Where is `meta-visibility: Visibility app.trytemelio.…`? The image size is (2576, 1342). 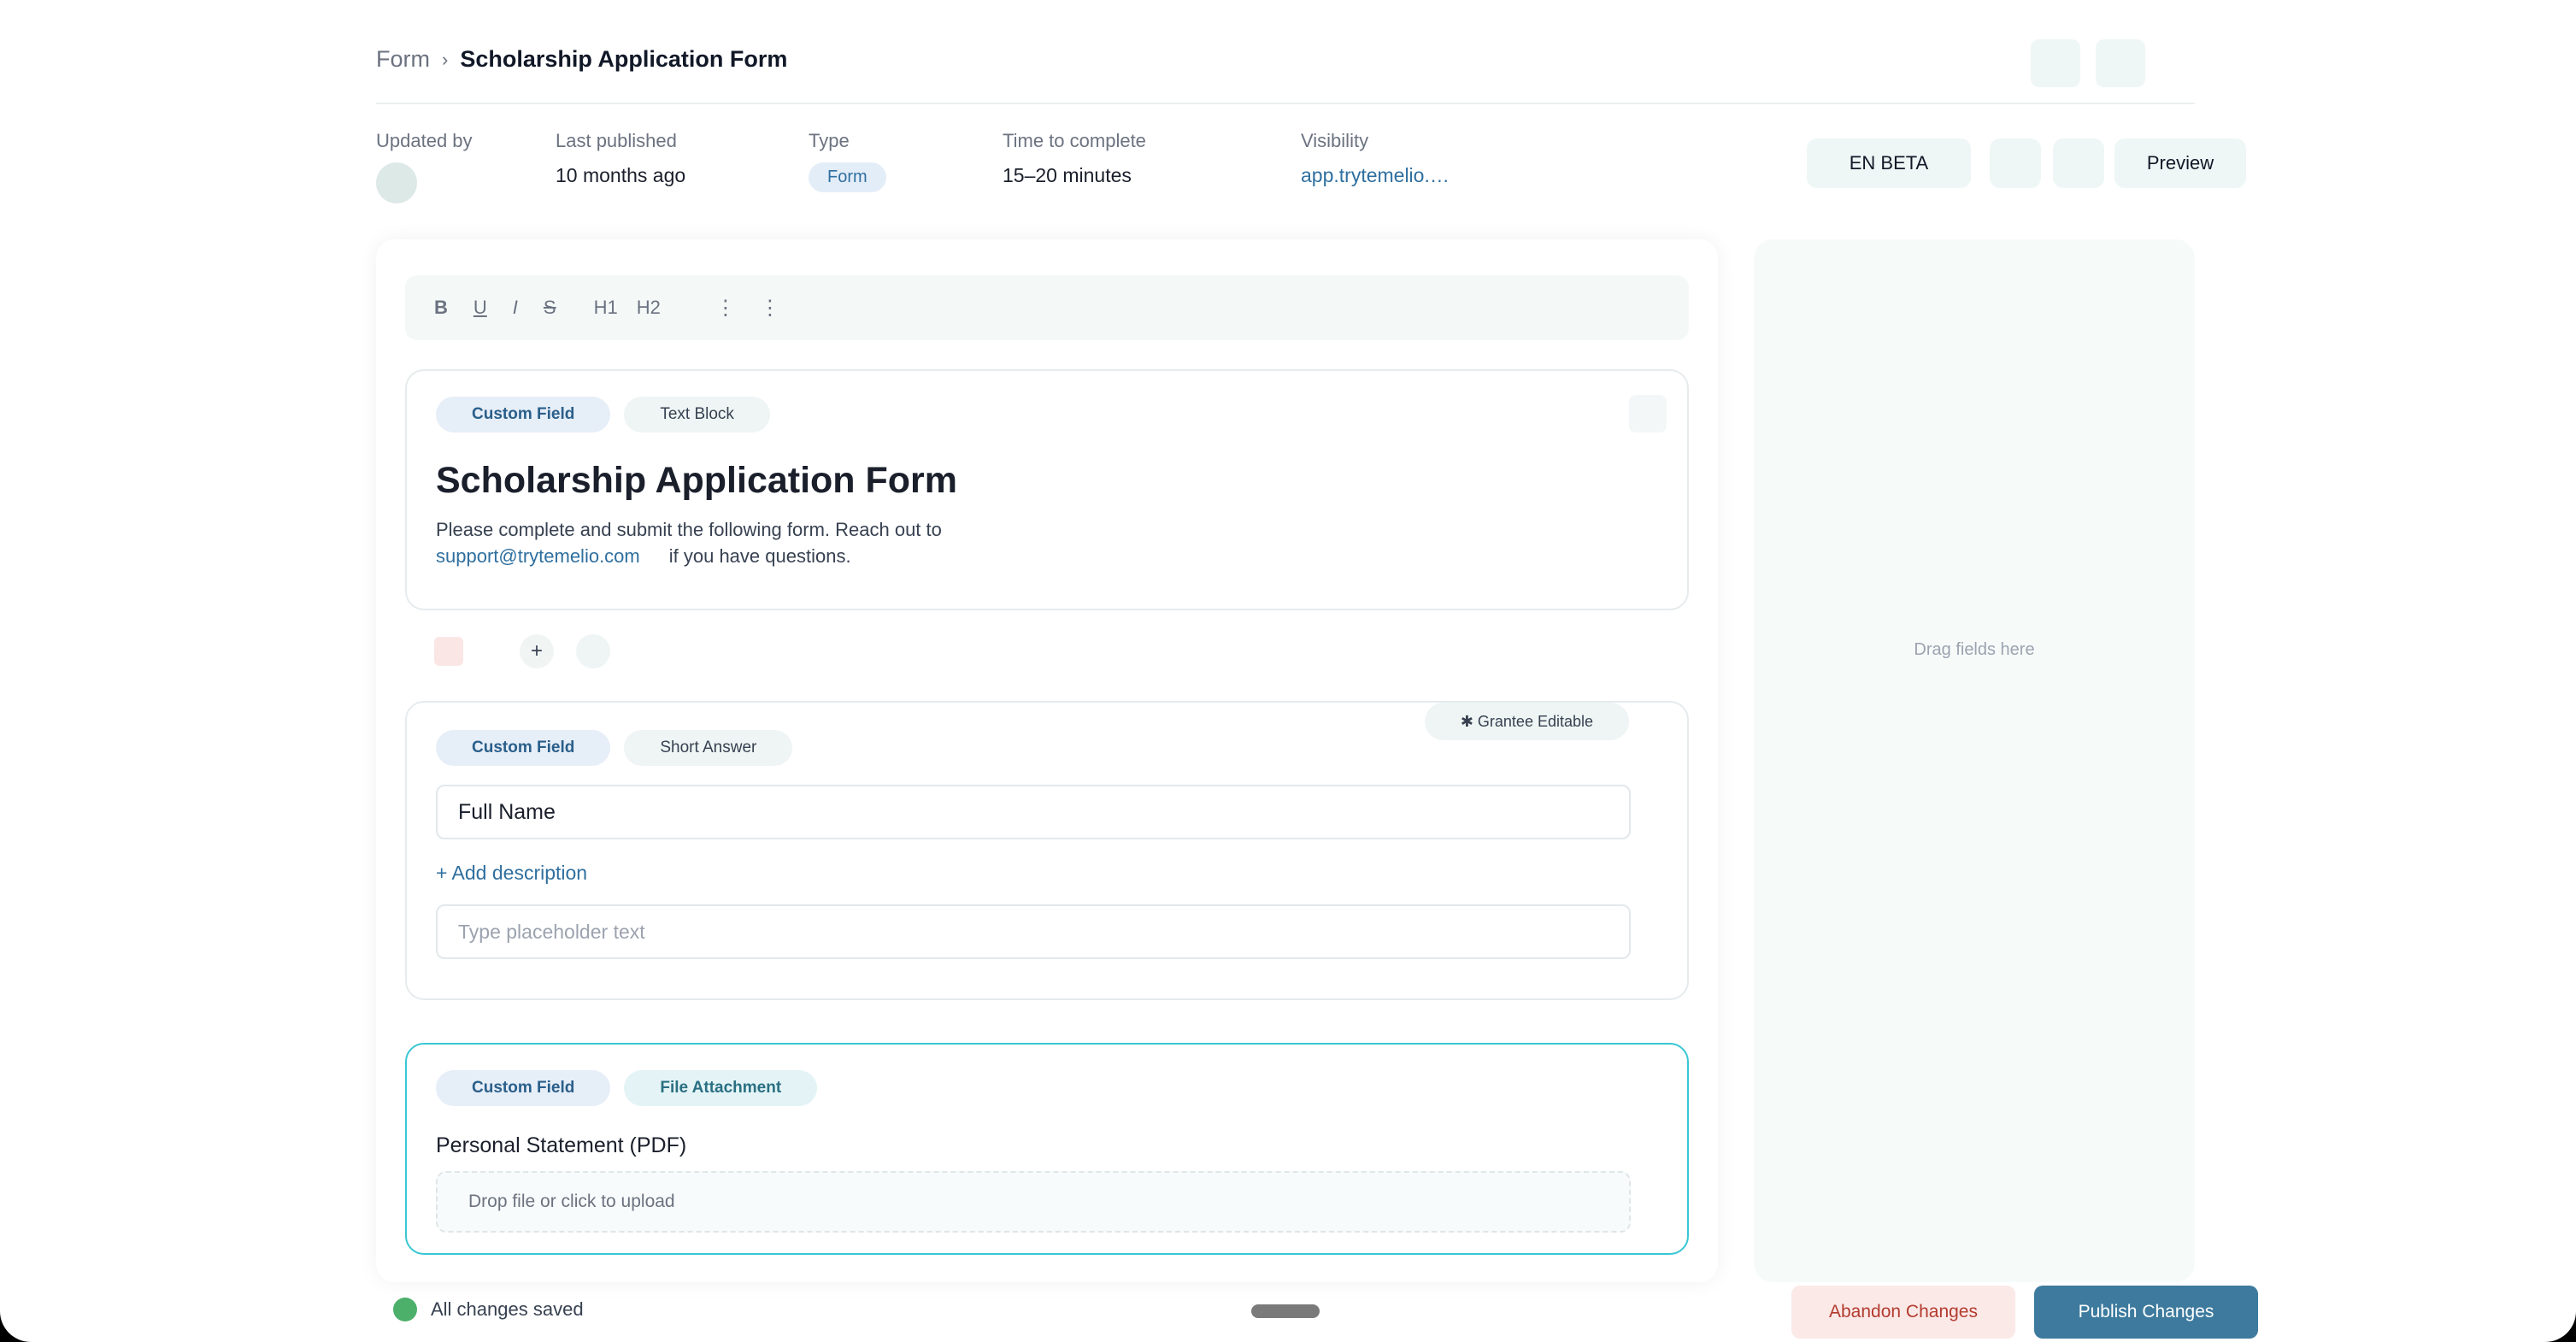
meta-visibility: Visibility app.trytemelio.… is located at coordinates (1375, 159).